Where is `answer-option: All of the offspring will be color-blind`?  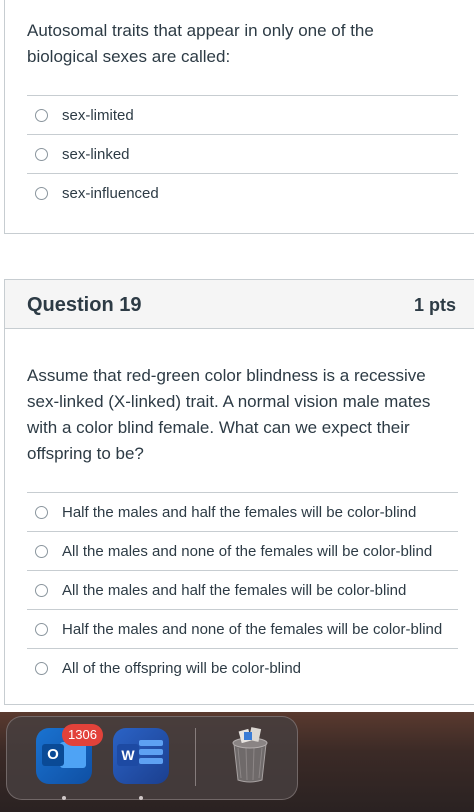 answer-option: All of the offspring will be color-blind is located at coordinates (242, 667).